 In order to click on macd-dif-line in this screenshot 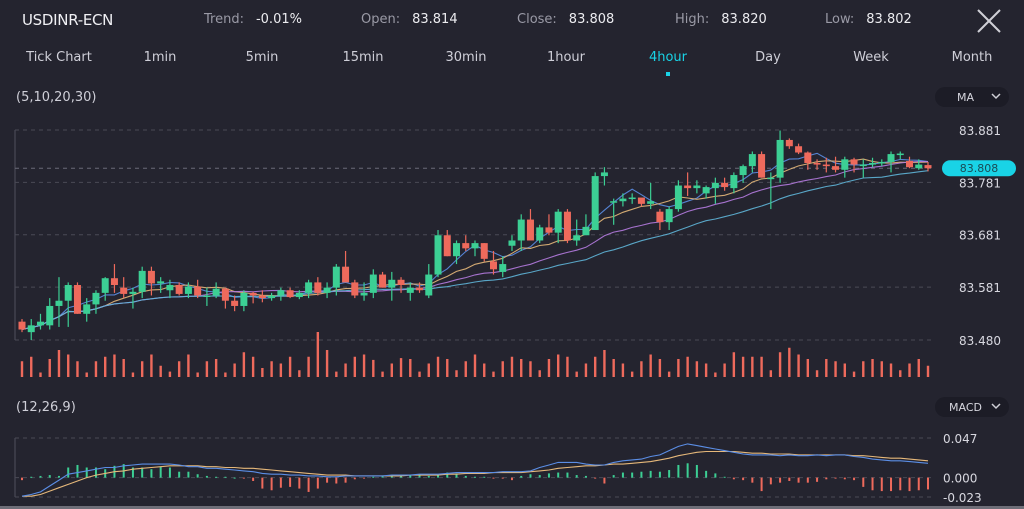, I will do `click(475, 470)`.